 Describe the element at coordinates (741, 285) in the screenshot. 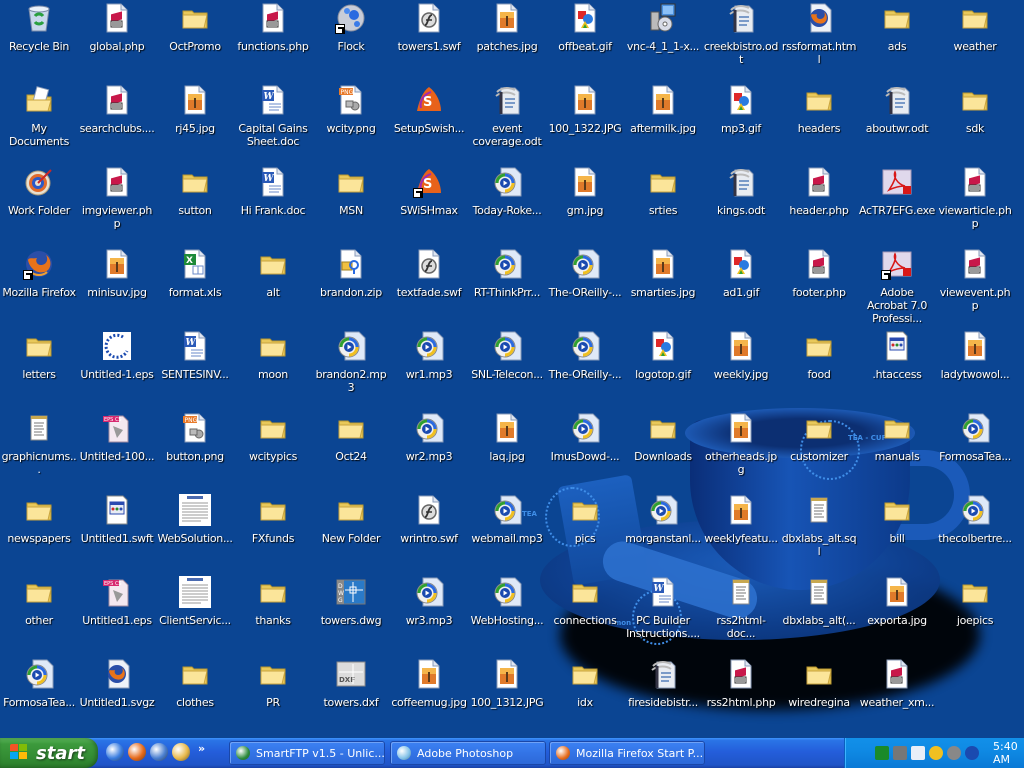

I see `desktop-icon: ad1.gif` at that location.